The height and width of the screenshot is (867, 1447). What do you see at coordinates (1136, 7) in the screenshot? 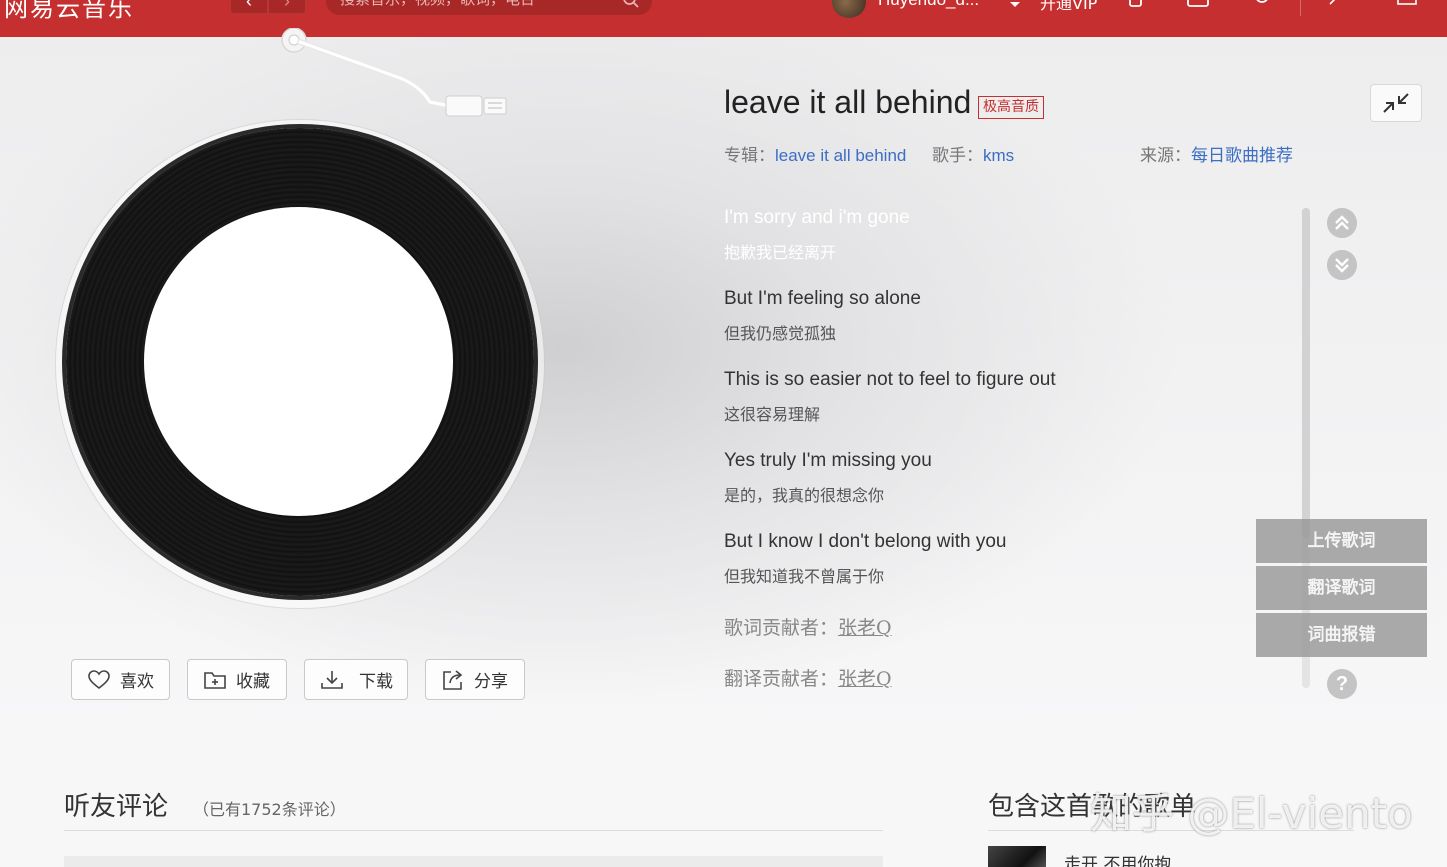
I see `shirt-icon` at bounding box center [1136, 7].